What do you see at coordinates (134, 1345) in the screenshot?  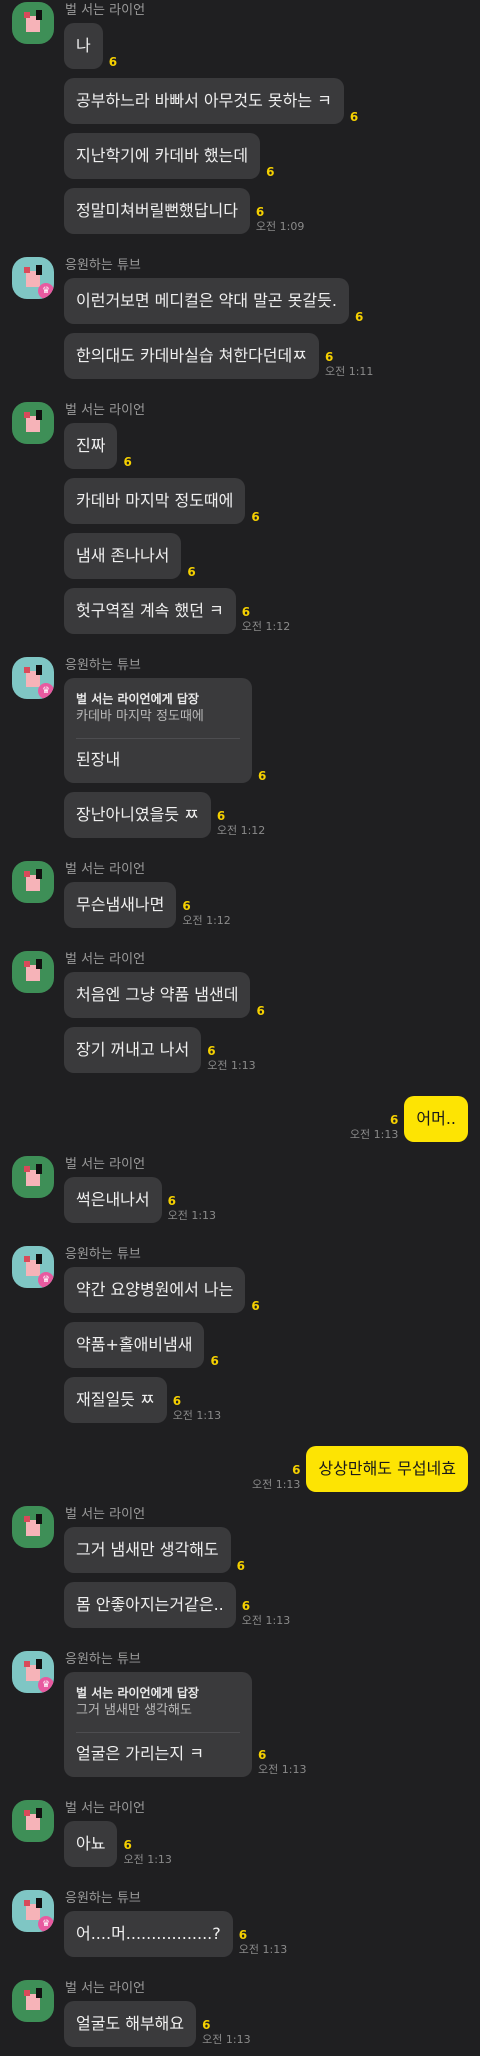 I see `message-bubble: 약품+홀애비냄새` at bounding box center [134, 1345].